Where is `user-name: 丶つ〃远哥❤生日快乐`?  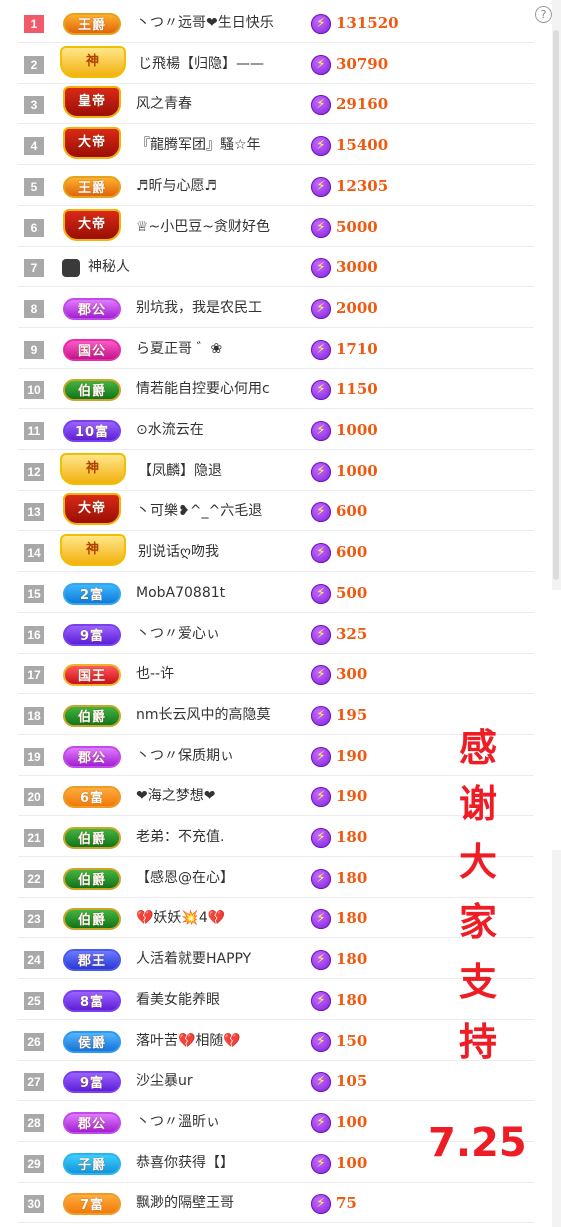 user-name: 丶つ〃远哥❤生日快乐 is located at coordinates (225, 23).